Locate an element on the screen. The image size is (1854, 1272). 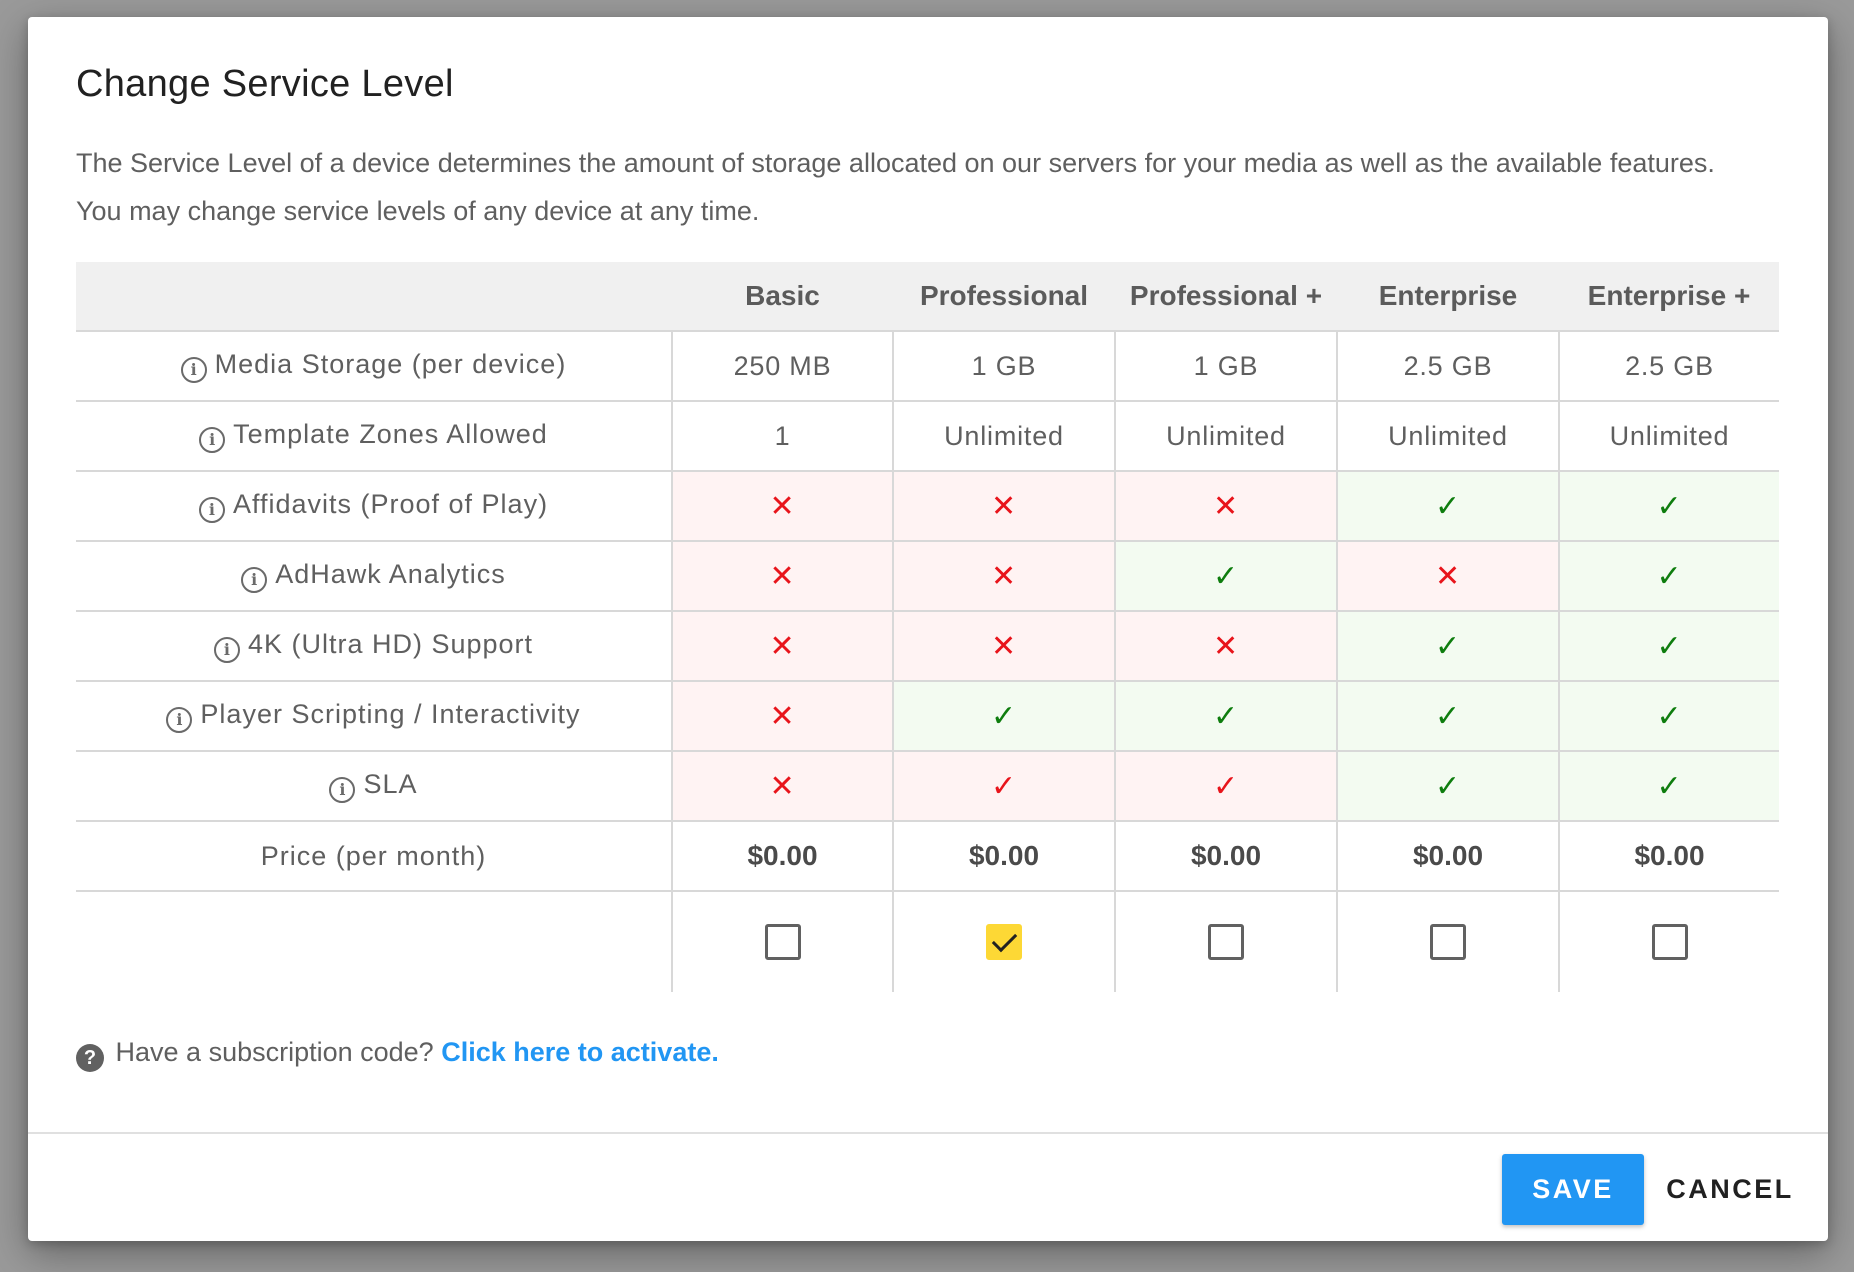
feature-label: Player Scripting / Interactivity is located at coordinates (390, 714).